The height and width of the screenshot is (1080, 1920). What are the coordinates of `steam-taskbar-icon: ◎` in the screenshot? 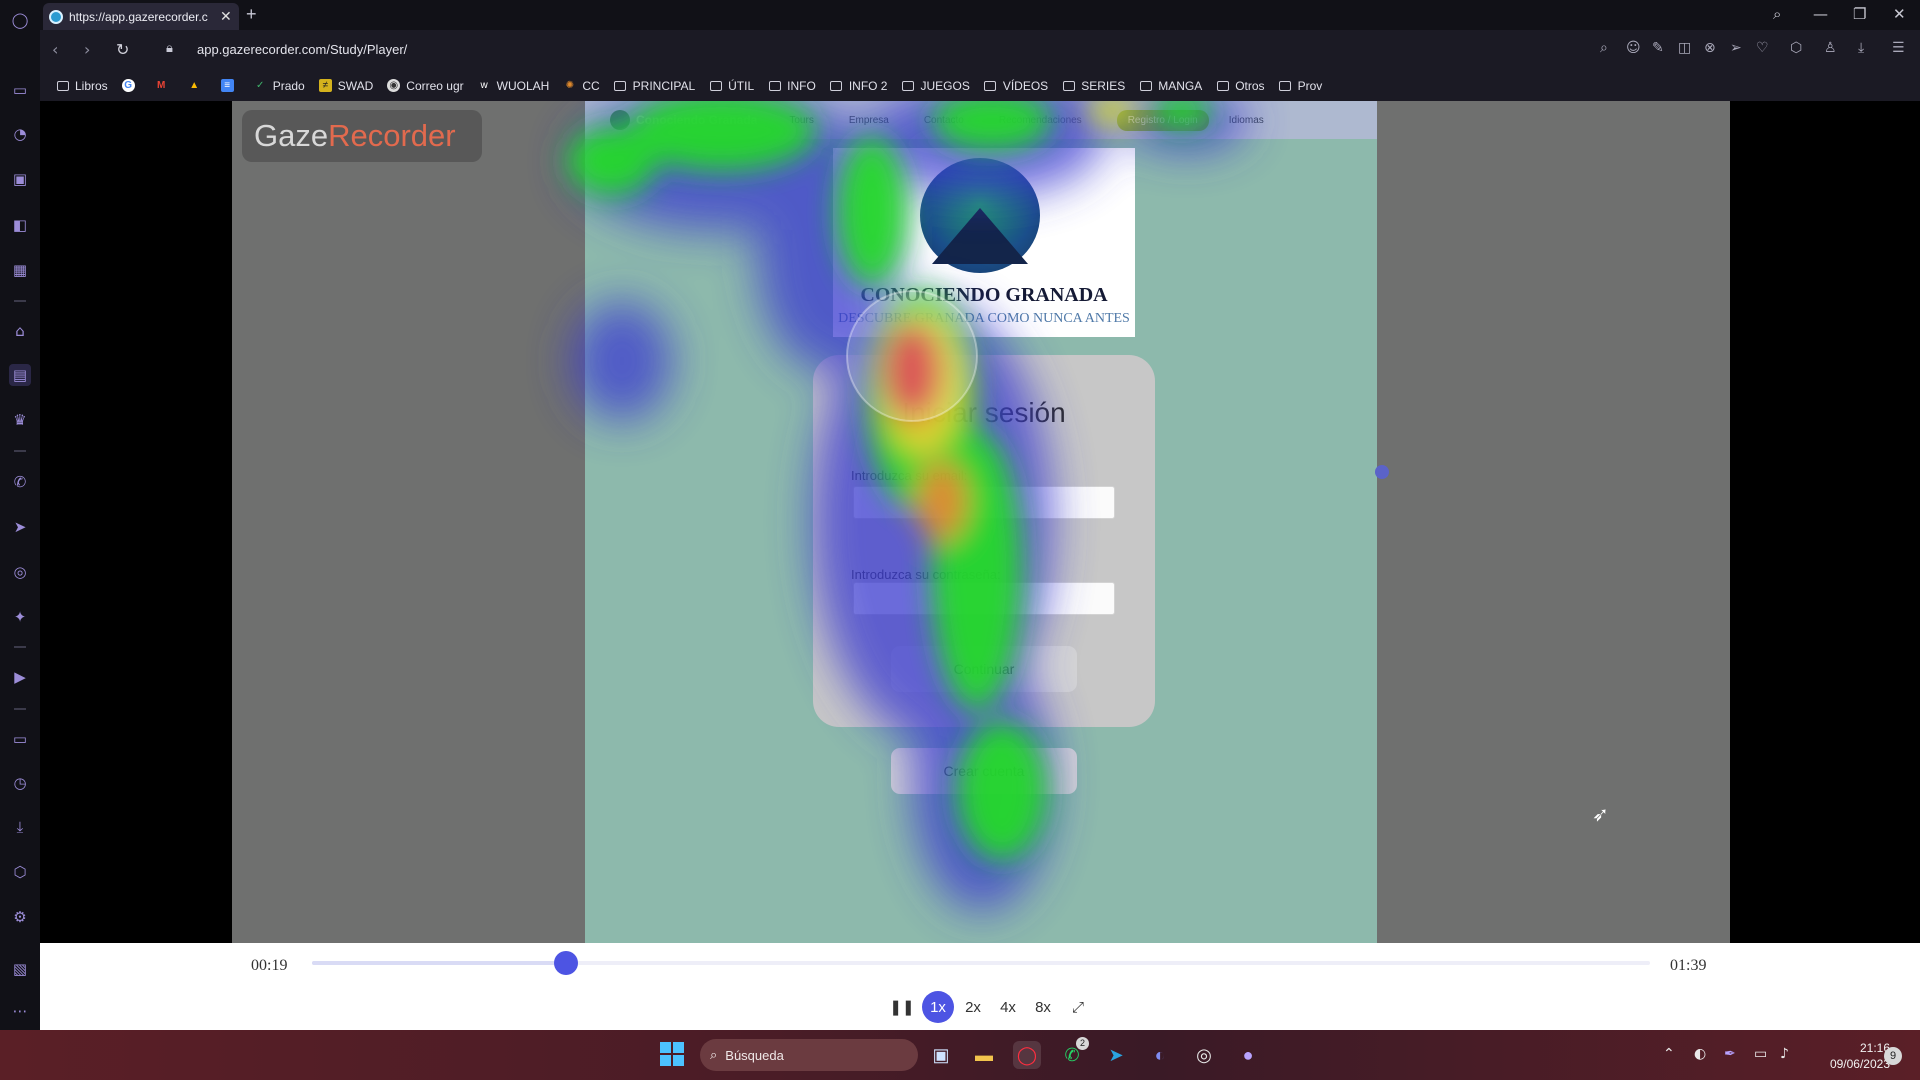 It's located at (1204, 1055).